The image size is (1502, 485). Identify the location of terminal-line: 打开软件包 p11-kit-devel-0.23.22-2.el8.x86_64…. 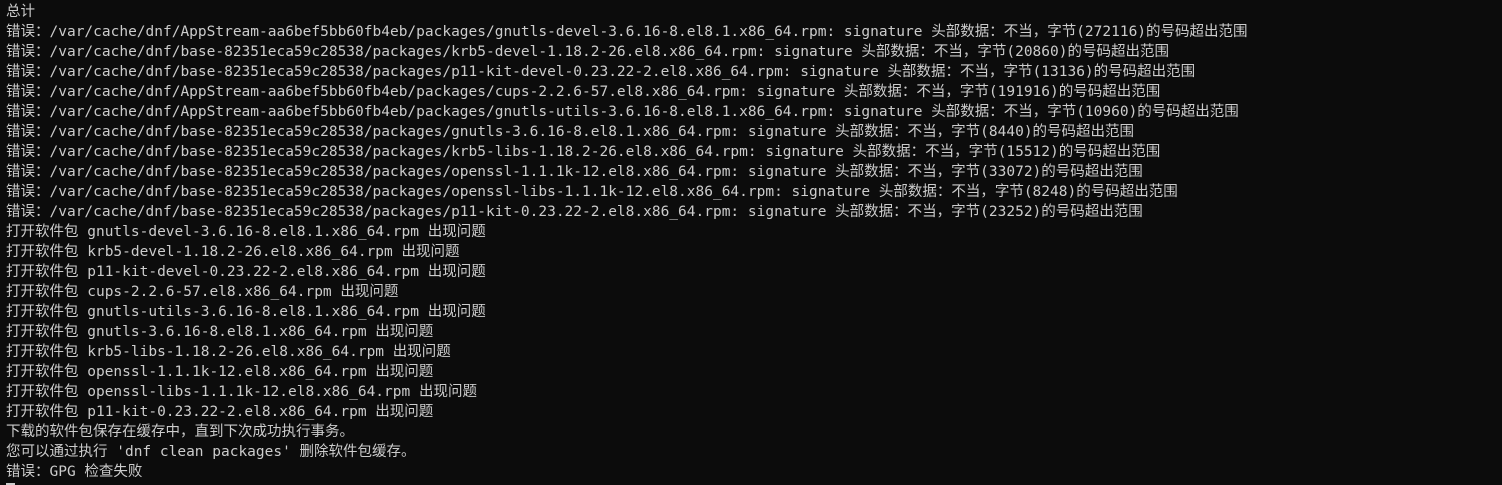
(246, 272).